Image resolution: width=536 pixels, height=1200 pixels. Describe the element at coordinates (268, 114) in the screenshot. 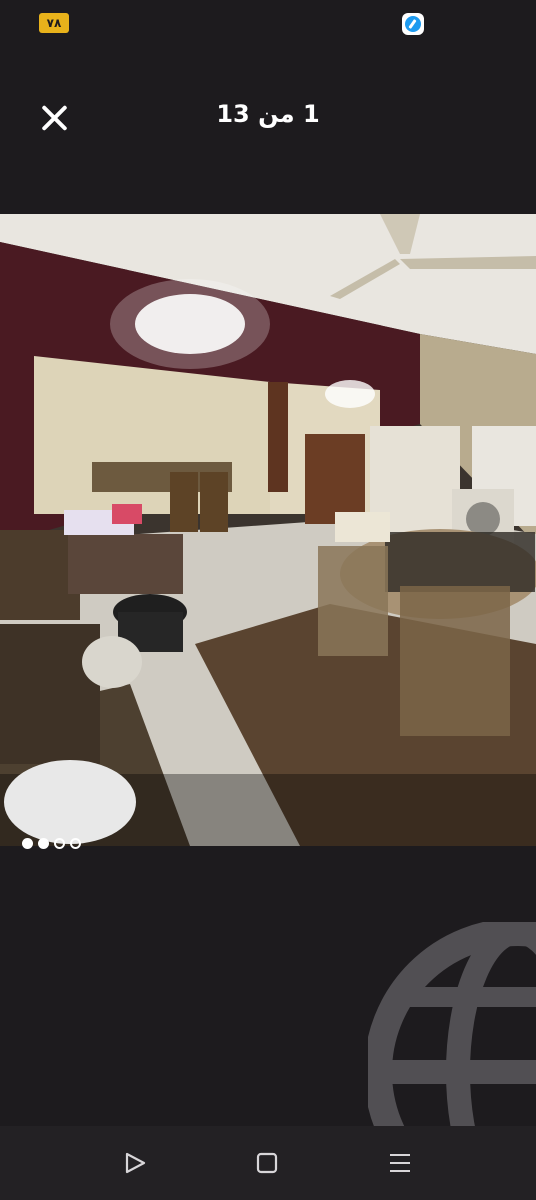

I see `image-counter: 1 من 13` at that location.